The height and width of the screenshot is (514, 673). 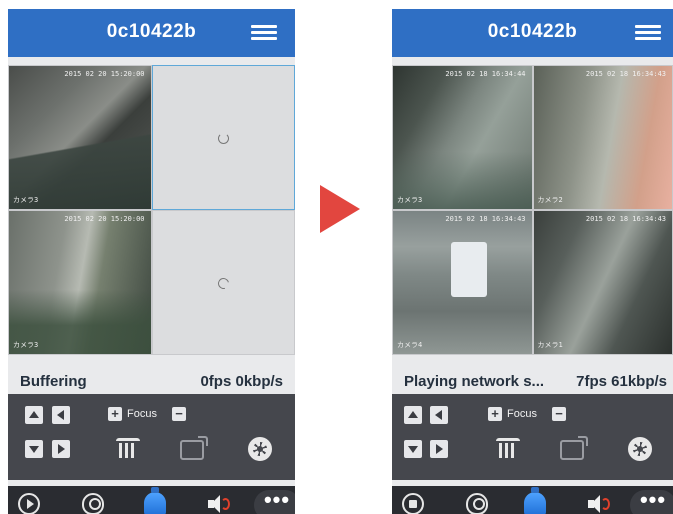 What do you see at coordinates (151, 382) in the screenshot?
I see `stream-status-bar: Buffering 0fps 0kbp/s` at bounding box center [151, 382].